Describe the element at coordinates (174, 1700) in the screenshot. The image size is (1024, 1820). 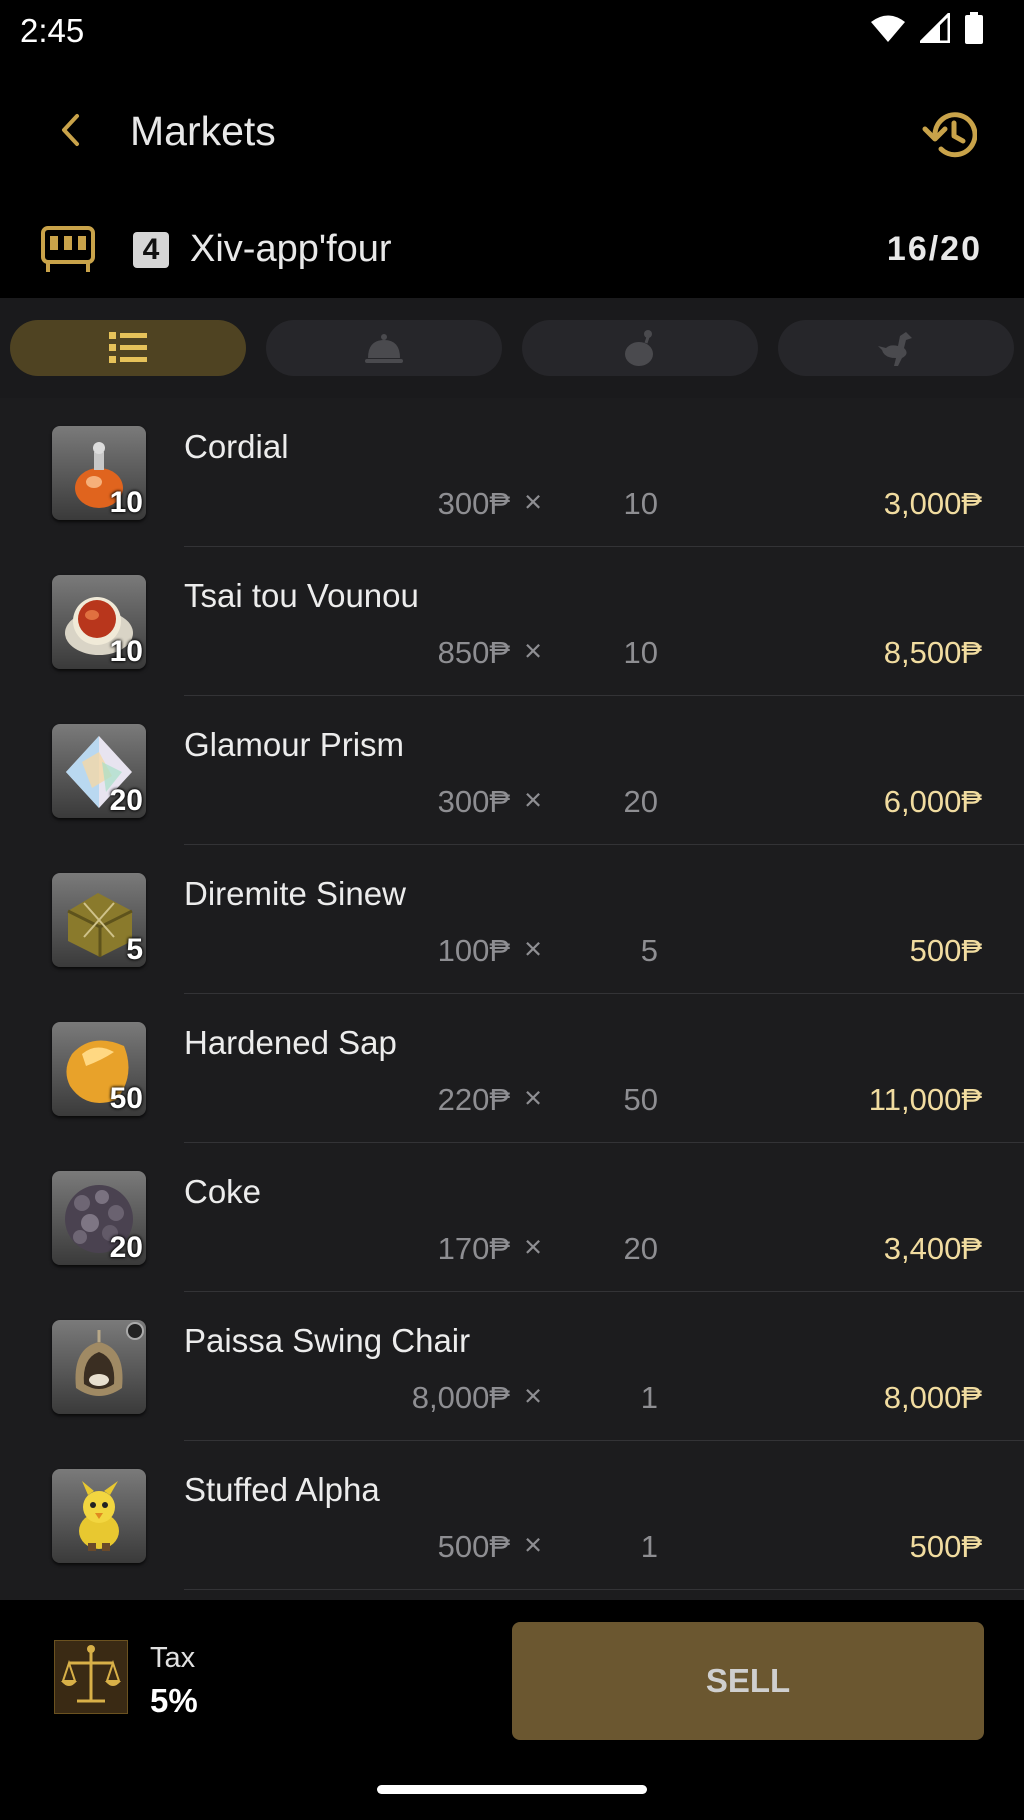
I see `tax-value: 5%` at that location.